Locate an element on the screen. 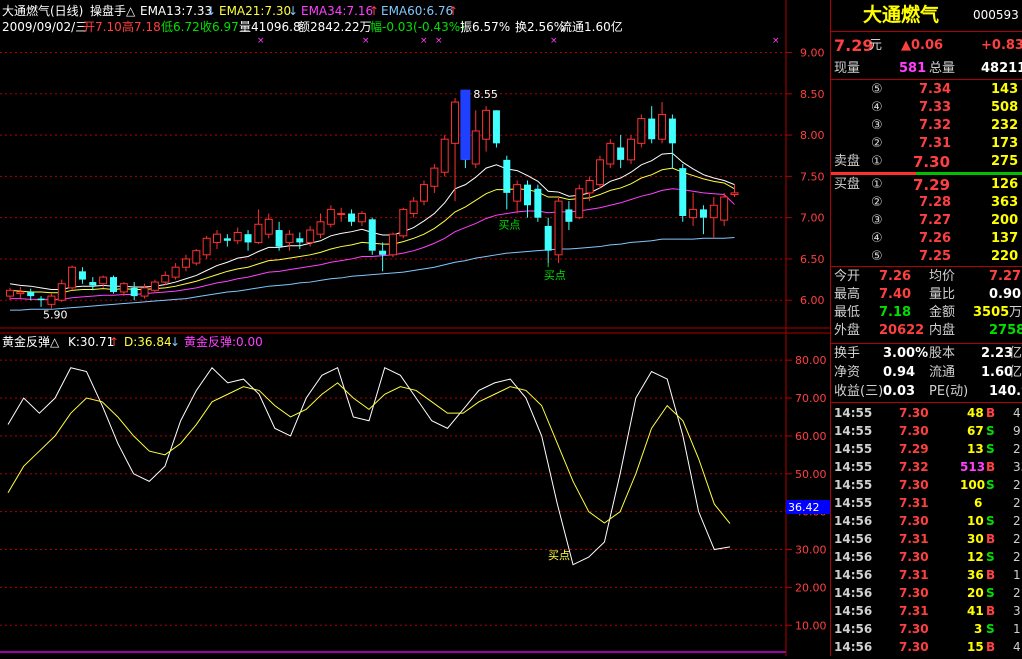 This screenshot has height=659, width=1022. ask-price: 7.31 is located at coordinates (935, 143).